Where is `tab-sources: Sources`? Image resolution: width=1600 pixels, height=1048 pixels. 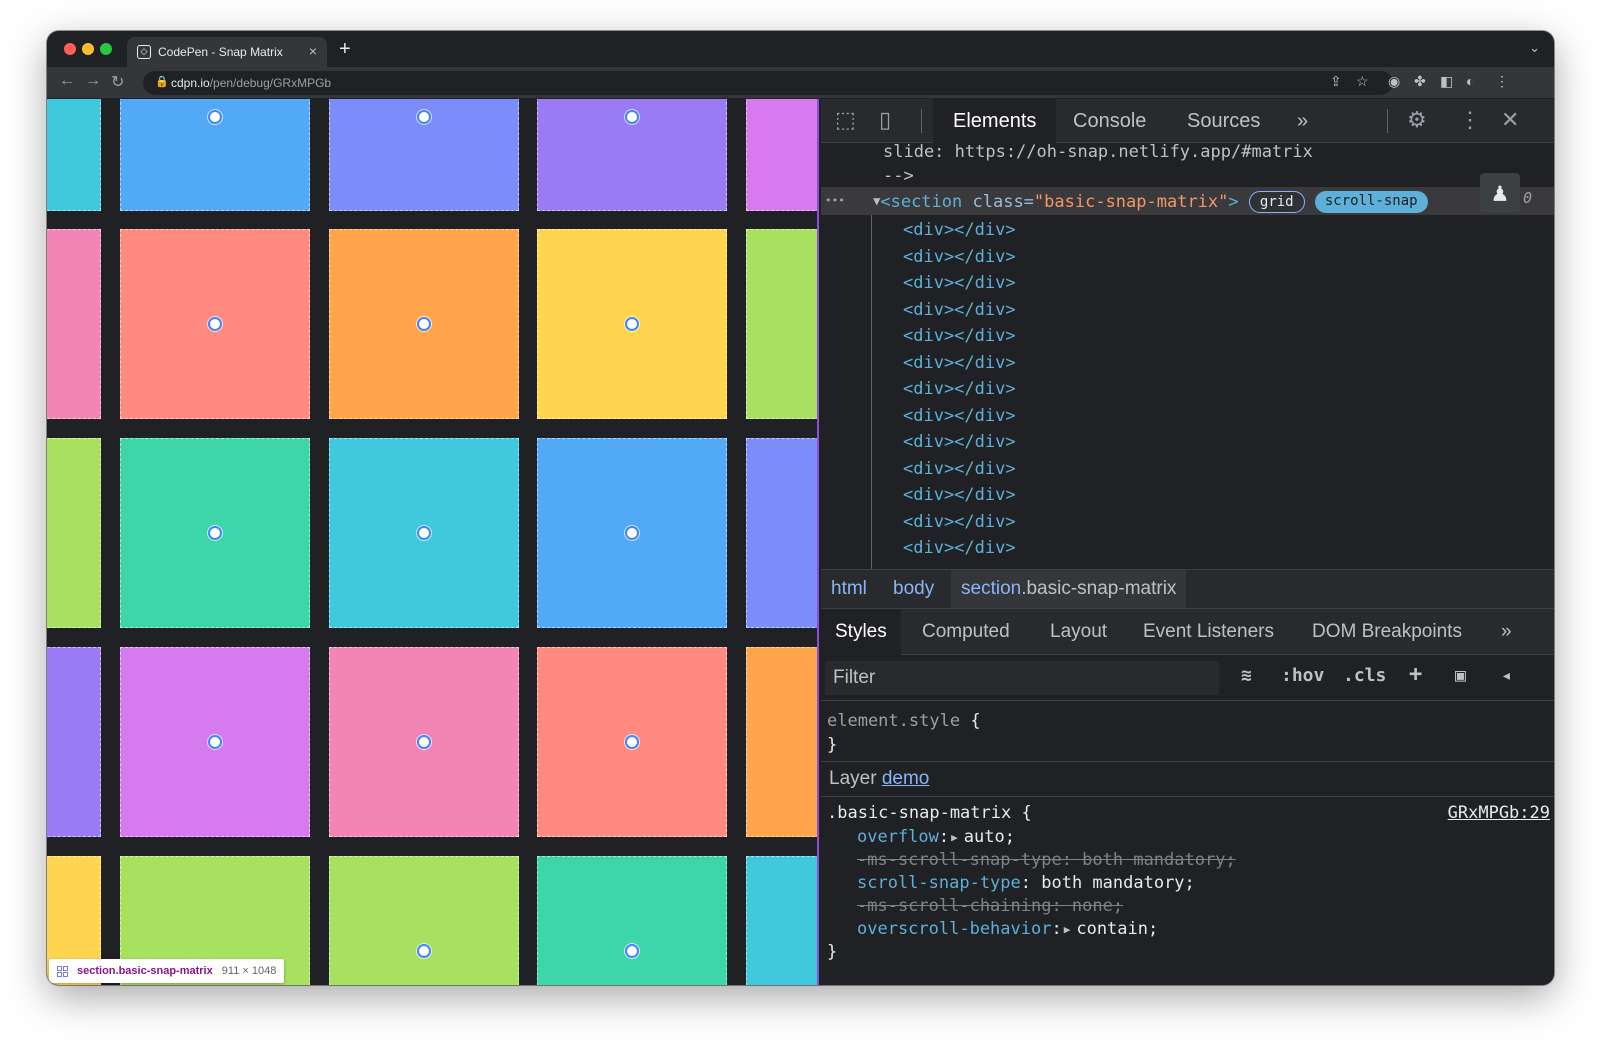
tab-sources: Sources is located at coordinates (1223, 121).